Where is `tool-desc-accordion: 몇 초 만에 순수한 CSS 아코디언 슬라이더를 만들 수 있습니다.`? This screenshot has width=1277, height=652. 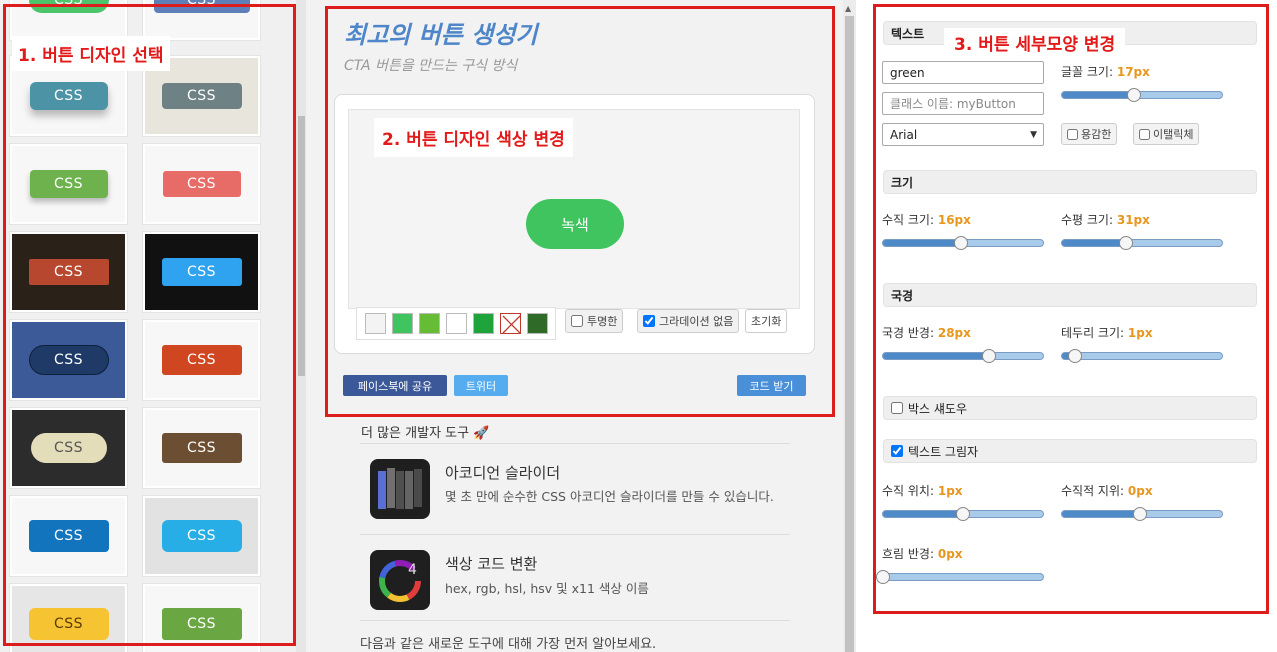
tool-desc-accordion: 몇 초 만에 순수한 CSS 아코디언 슬라이더를 만들 수 있습니다. is located at coordinates (609, 496).